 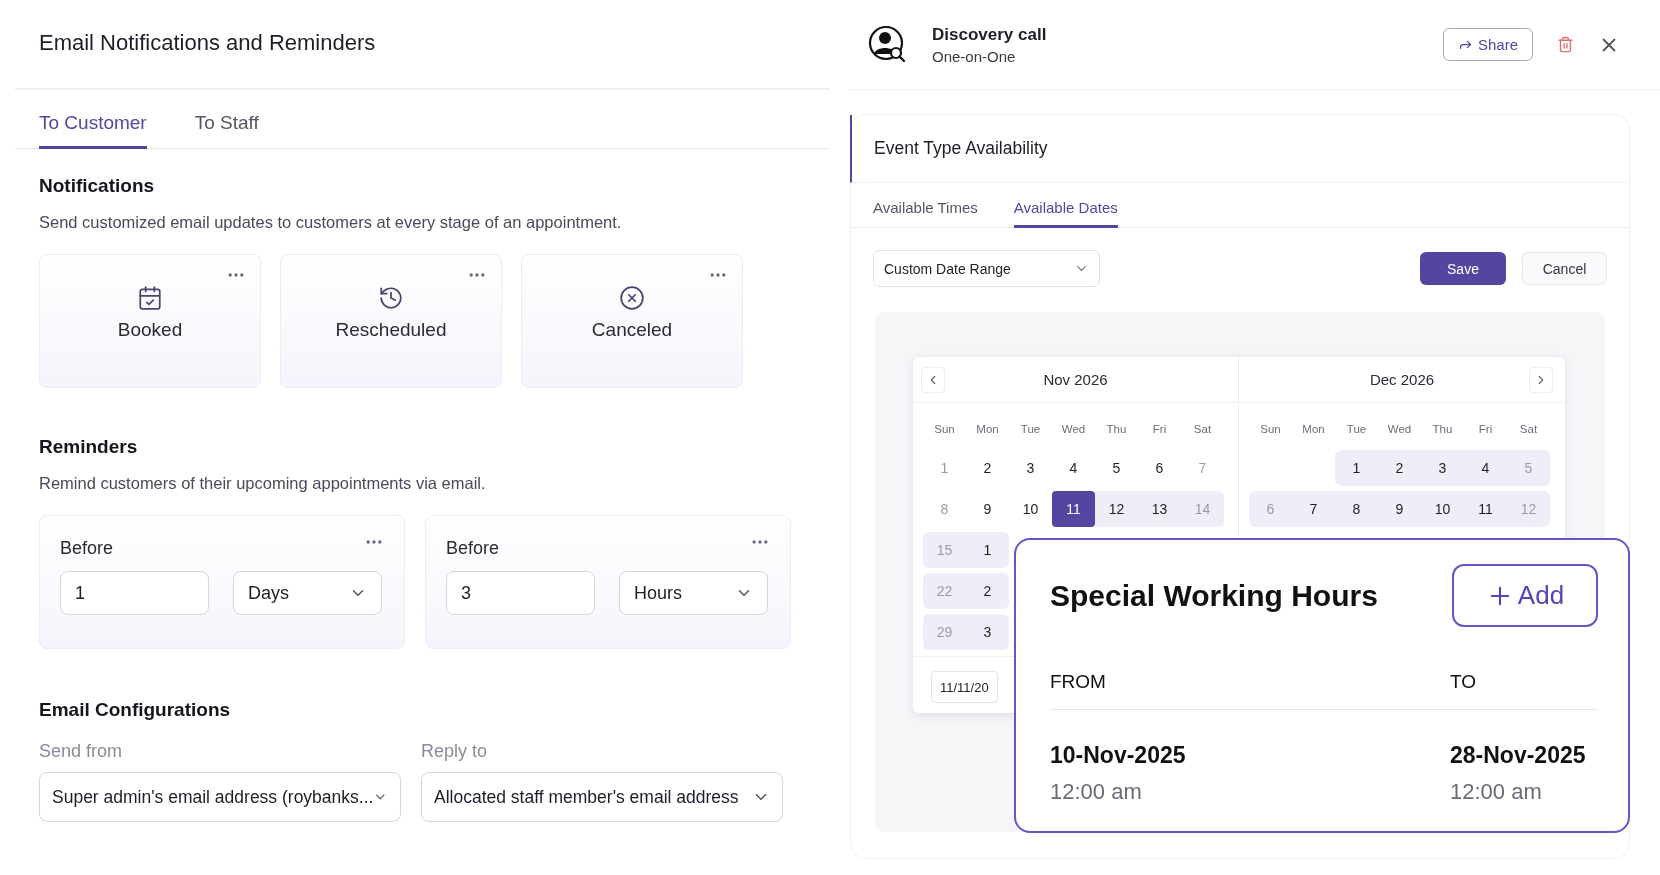 What do you see at coordinates (632, 330) in the screenshot?
I see `card-label: Canceled` at bounding box center [632, 330].